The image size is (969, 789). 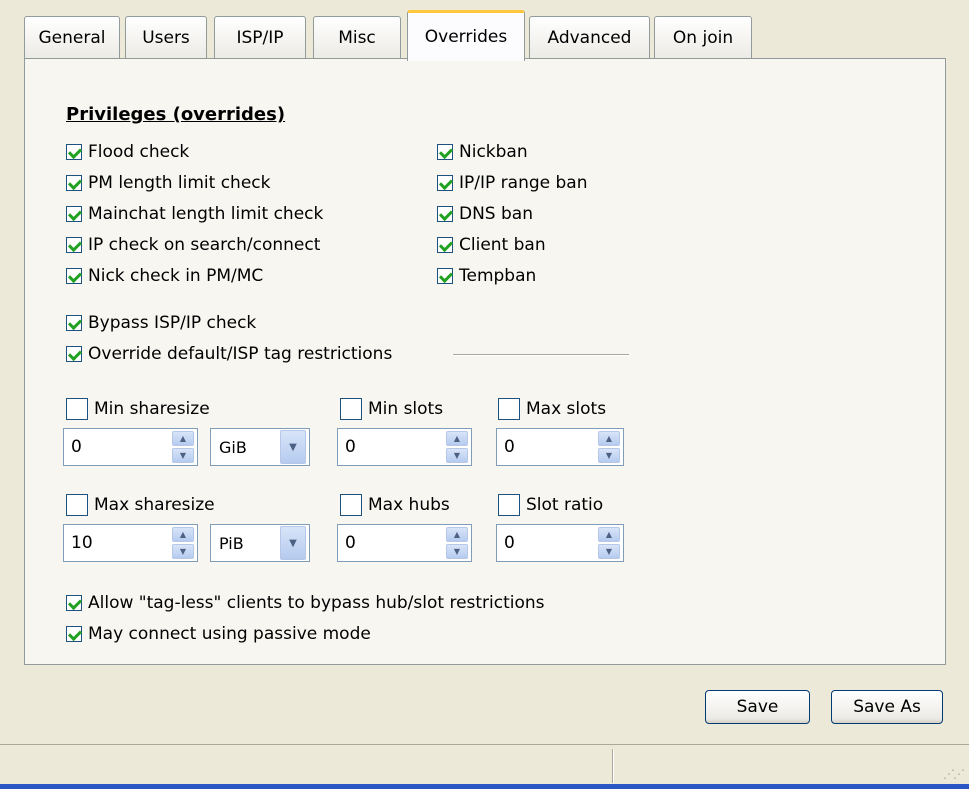 I want to click on checkbox-label: Max slots, so click(x=566, y=409).